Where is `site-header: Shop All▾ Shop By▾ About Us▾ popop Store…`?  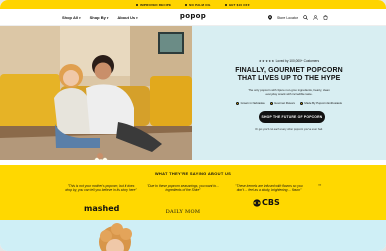 site-header: Shop All▾ Shop By▾ About Us▾ popop Store… is located at coordinates (193, 17).